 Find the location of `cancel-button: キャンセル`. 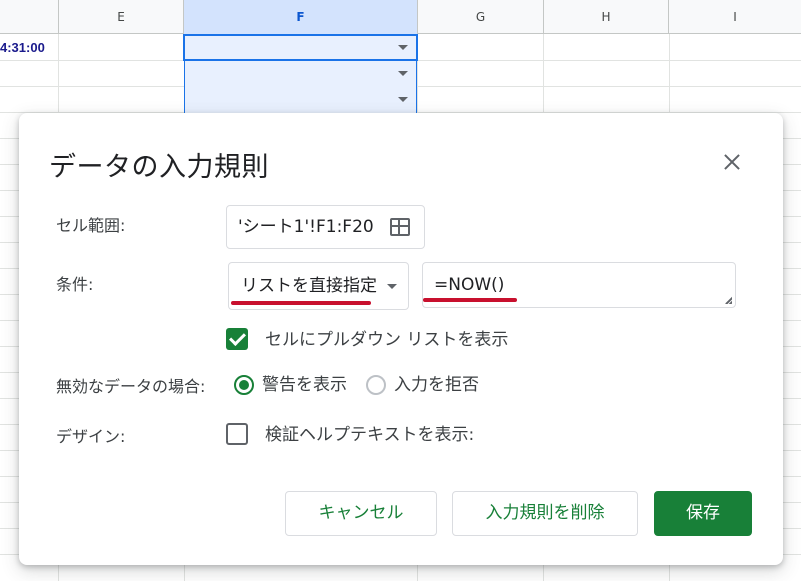

cancel-button: キャンセル is located at coordinates (361, 513).